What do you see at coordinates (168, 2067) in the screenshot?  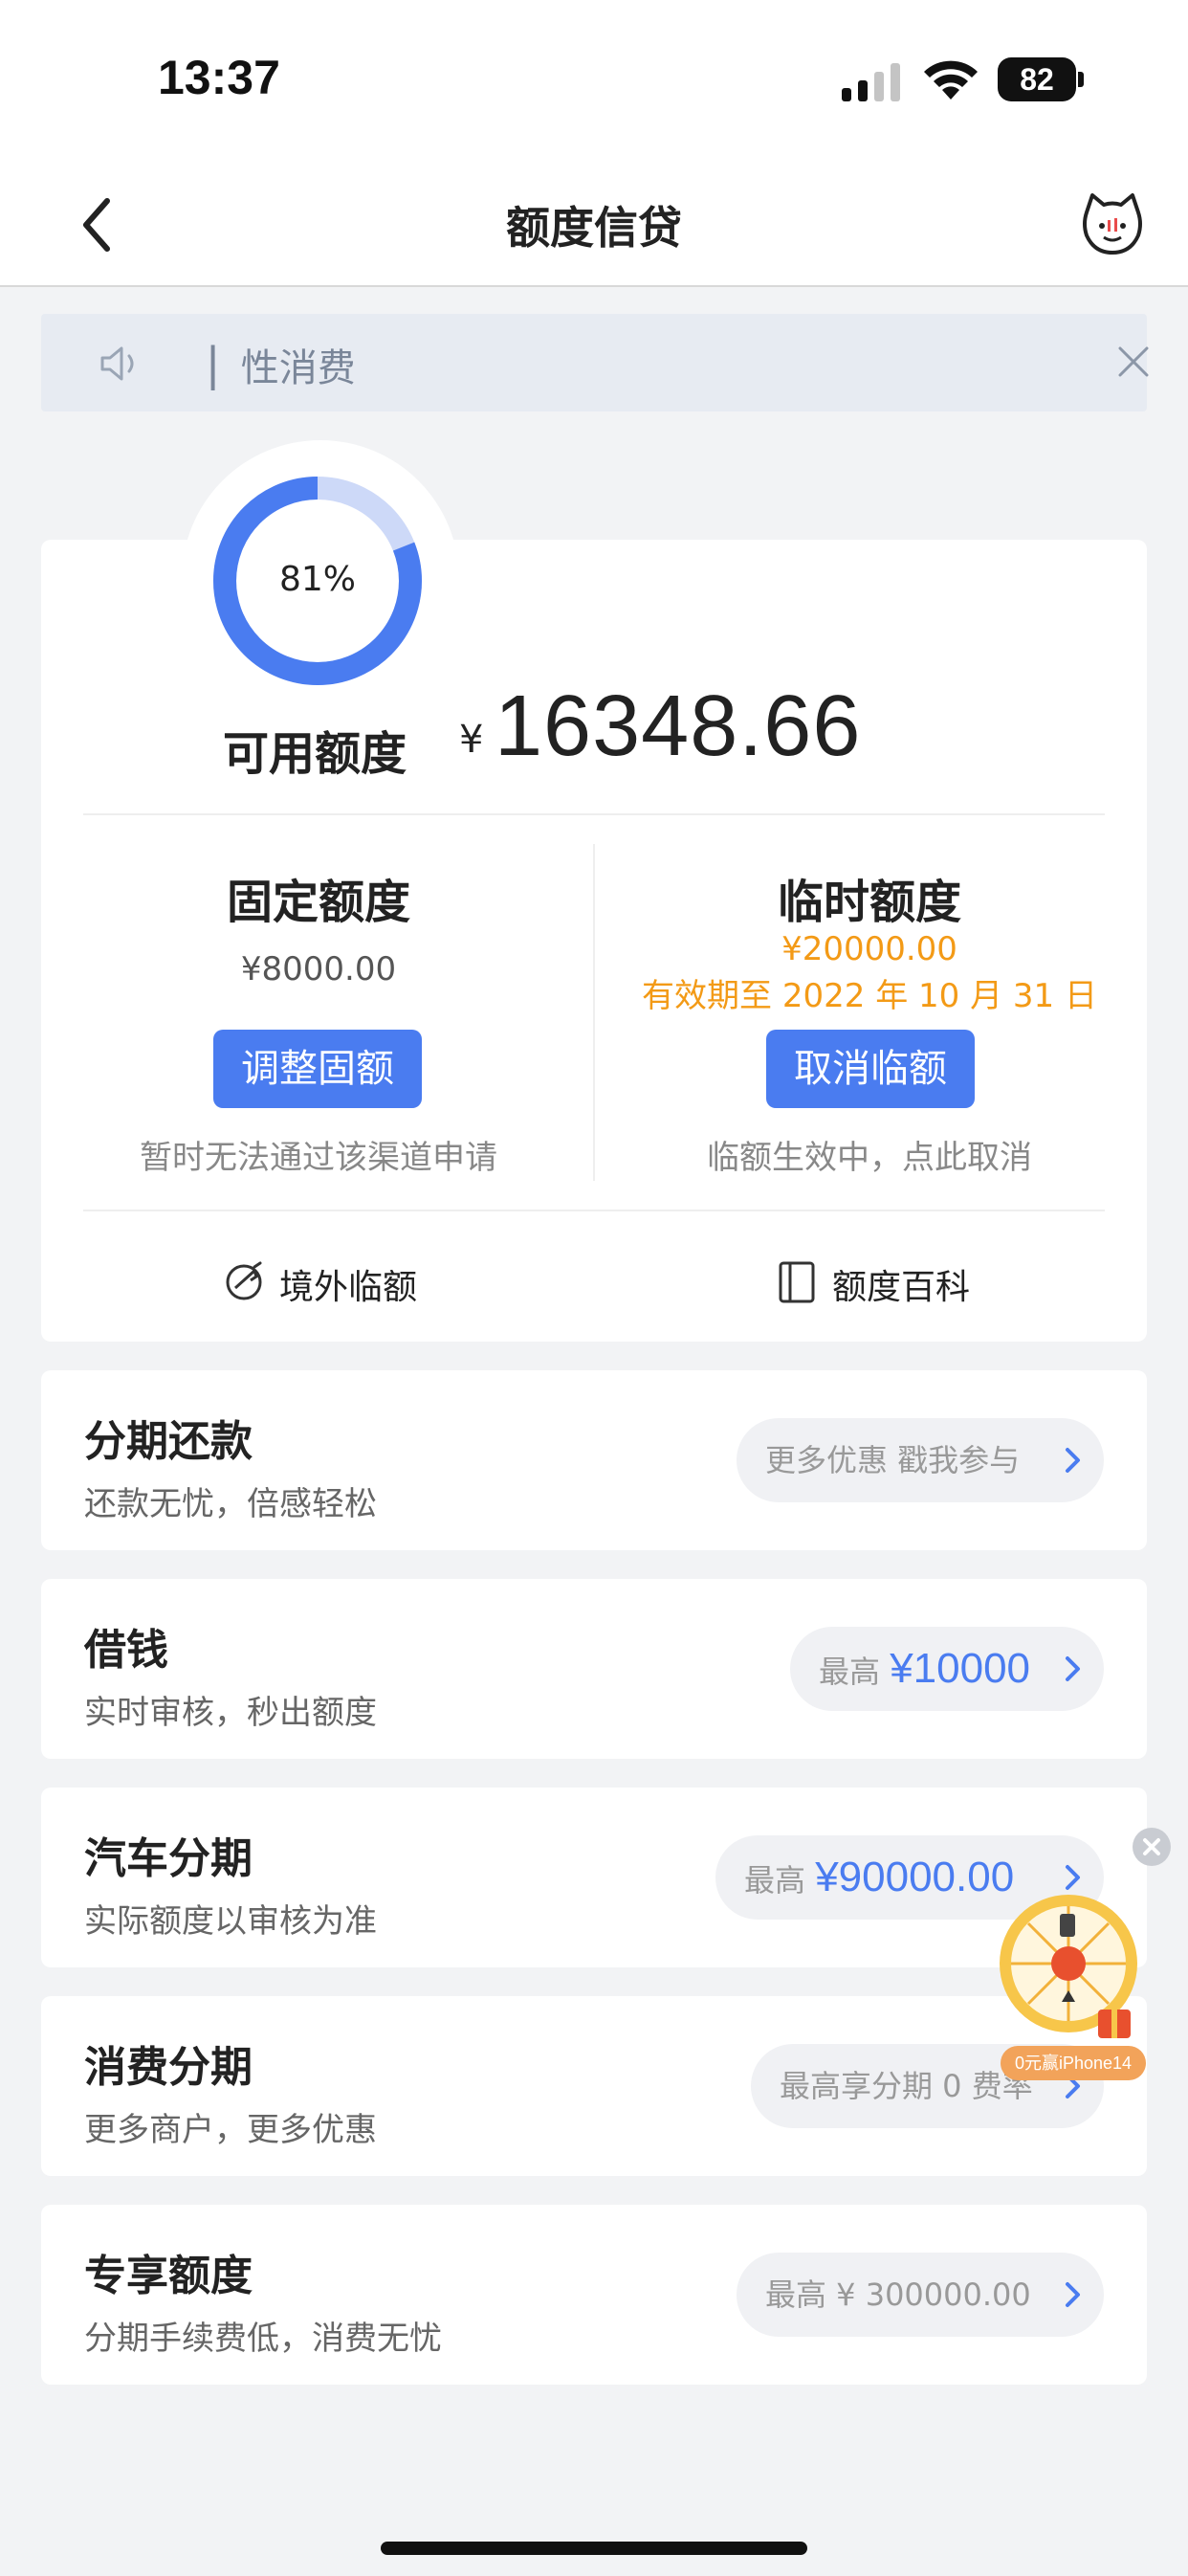 I see `service-title: 消费分期` at bounding box center [168, 2067].